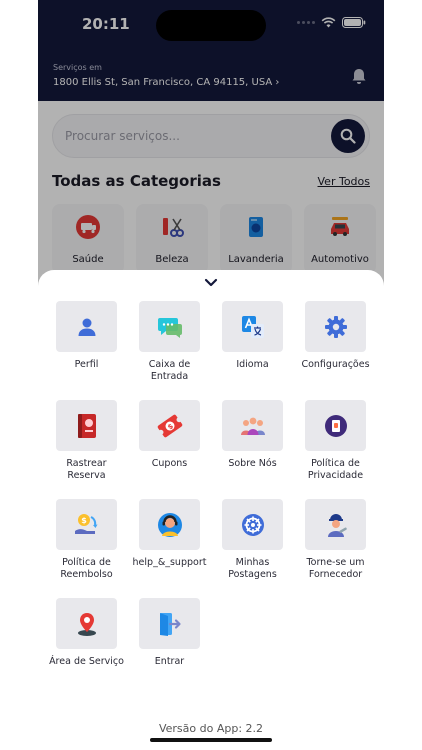 The image size is (422, 750). Describe the element at coordinates (211, 728) in the screenshot. I see `app-version: Versão do App: 2.2` at that location.